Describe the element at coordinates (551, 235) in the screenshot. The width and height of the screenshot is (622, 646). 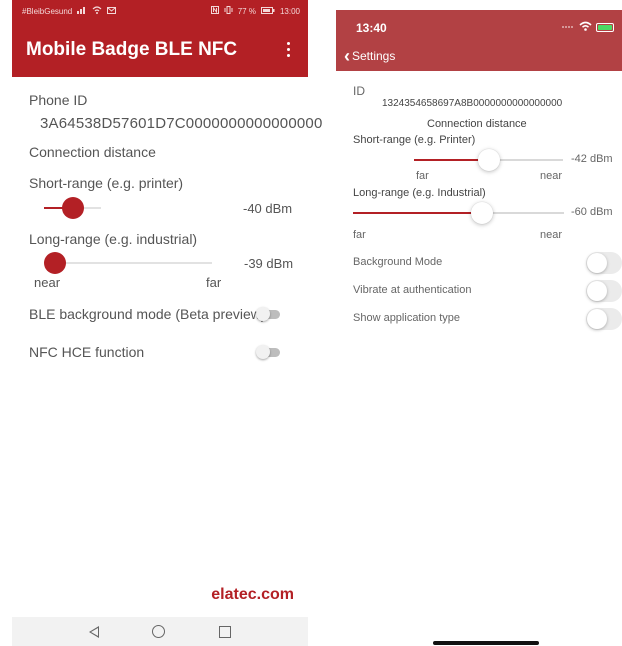
I see `long-range-max-label: near` at that location.